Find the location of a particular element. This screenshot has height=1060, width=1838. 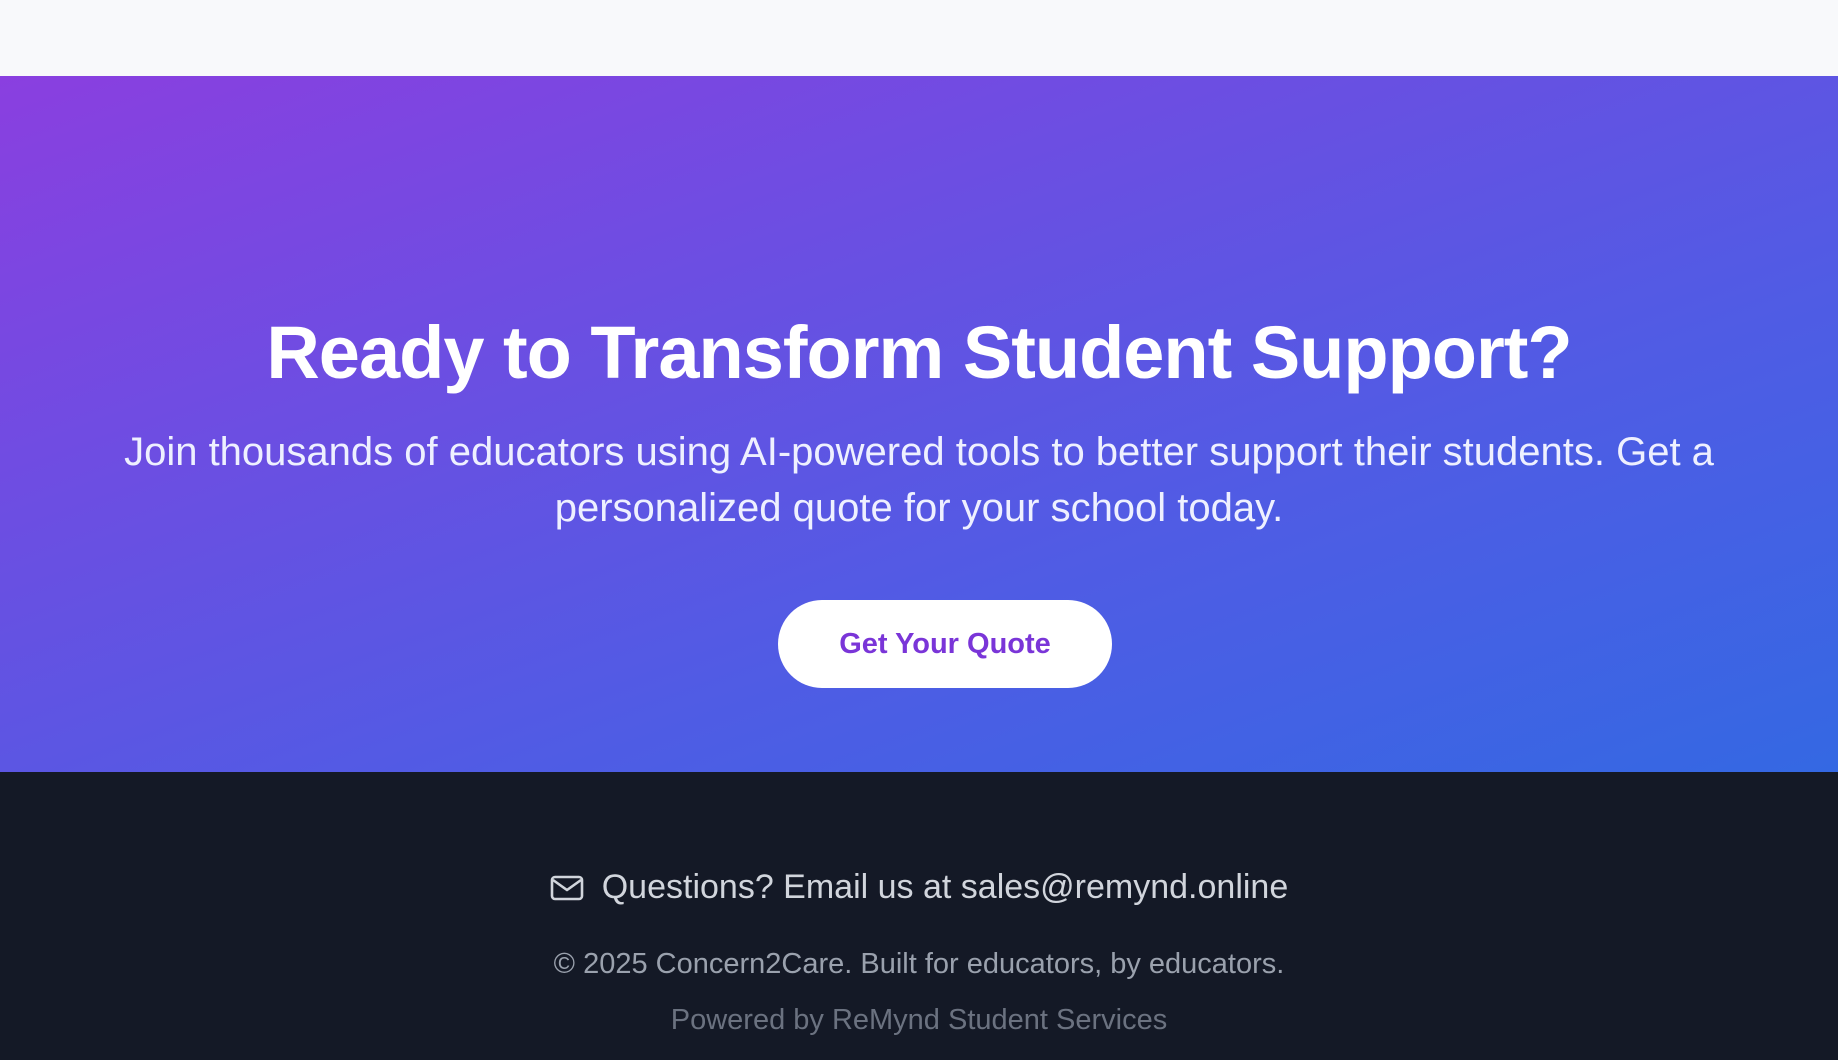

mail-icon is located at coordinates (567, 888).